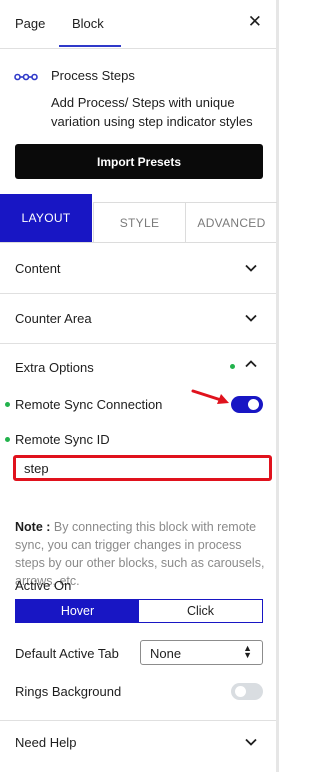 This screenshot has width=320, height=772. I want to click on default-active-tab-select: None ▲ ▼, so click(201, 652).